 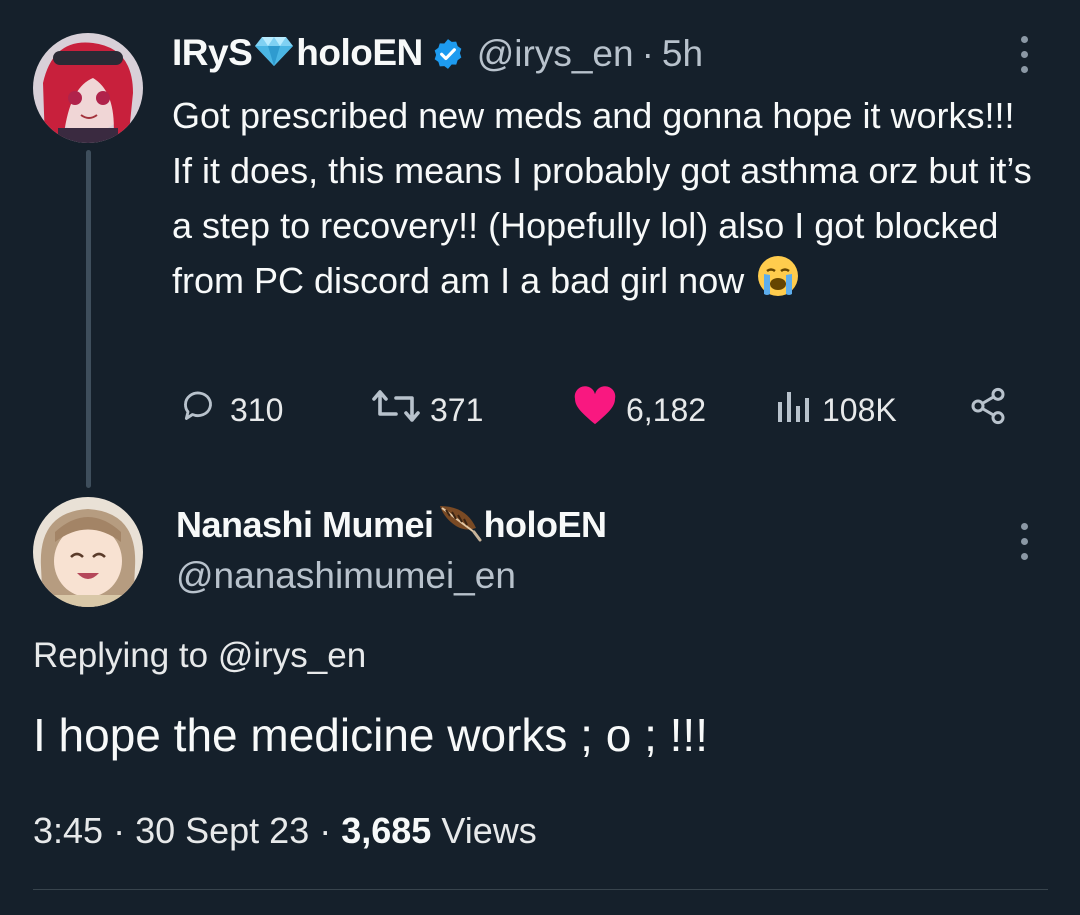 I want to click on mumei-avatar, so click(x=88, y=552).